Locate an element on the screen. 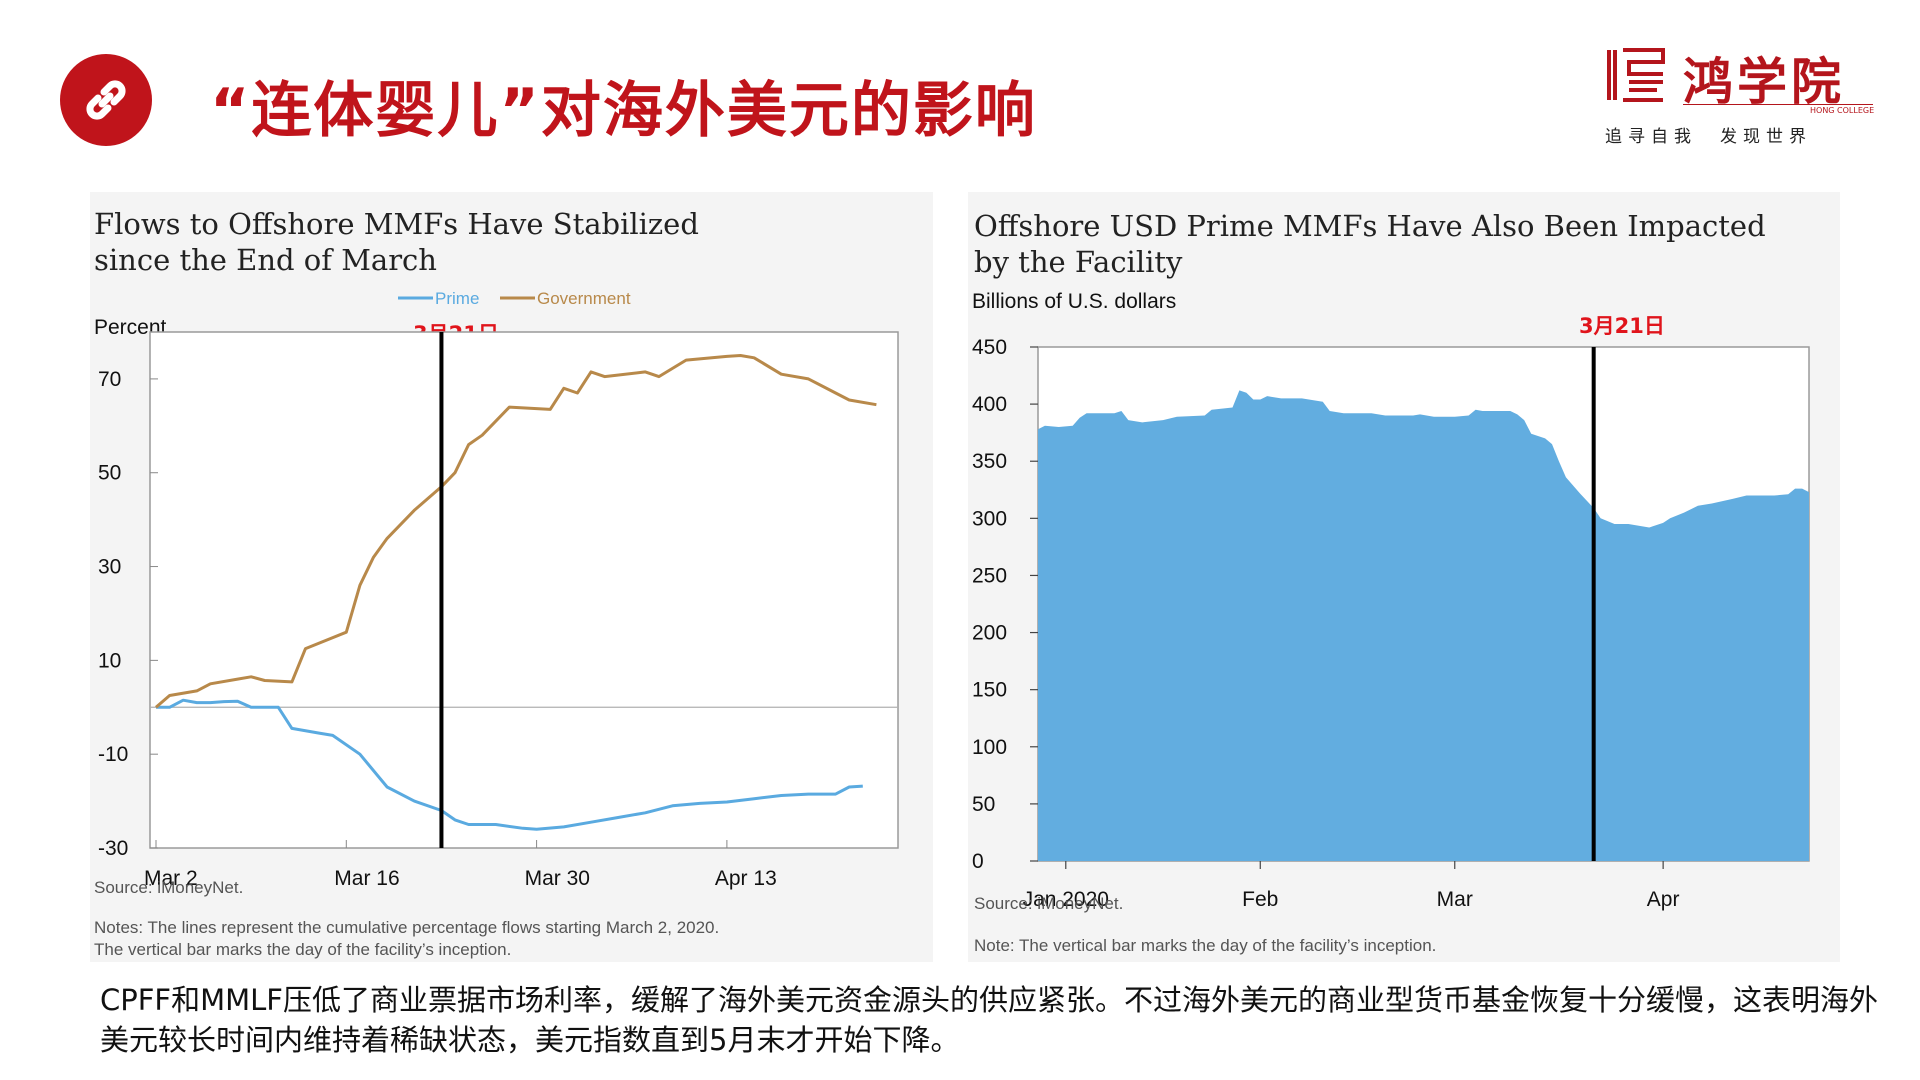 The image size is (1920, 1080). logo: 鸿学院 HONG COLLEGE 追寻自我 发现世界 is located at coordinates (1745, 95).